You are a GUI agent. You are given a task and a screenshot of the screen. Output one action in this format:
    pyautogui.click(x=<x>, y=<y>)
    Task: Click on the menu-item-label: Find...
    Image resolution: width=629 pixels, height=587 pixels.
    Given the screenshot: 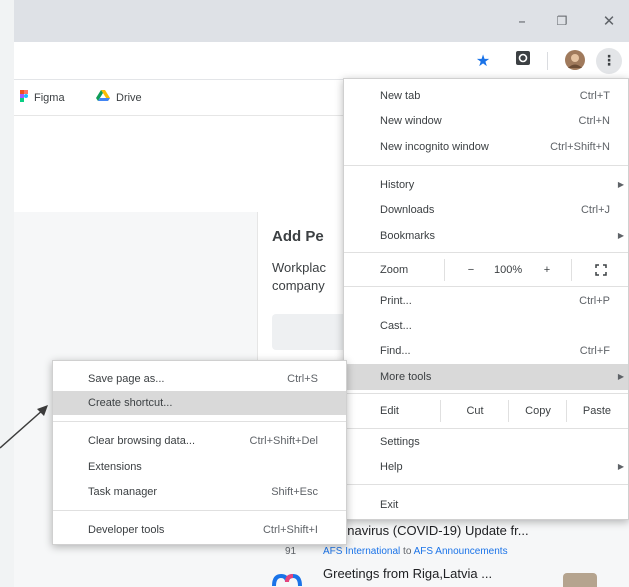 What is the action you would take?
    pyautogui.click(x=395, y=351)
    